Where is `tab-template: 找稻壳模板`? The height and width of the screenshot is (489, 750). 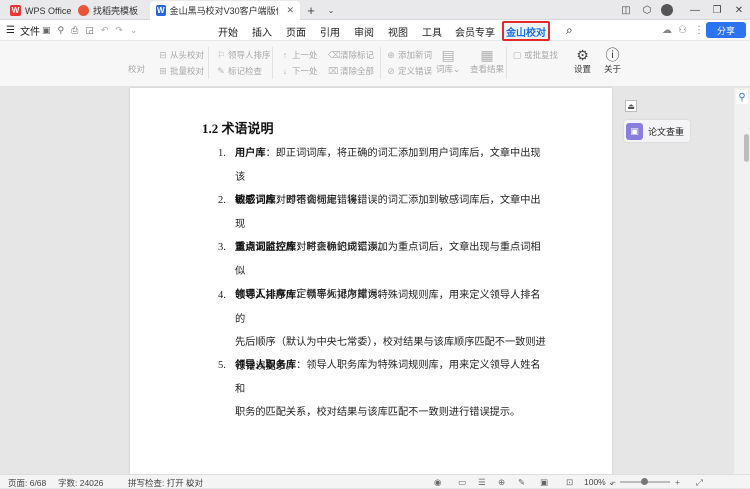 tab-template: 找稻壳模板 is located at coordinates (108, 10).